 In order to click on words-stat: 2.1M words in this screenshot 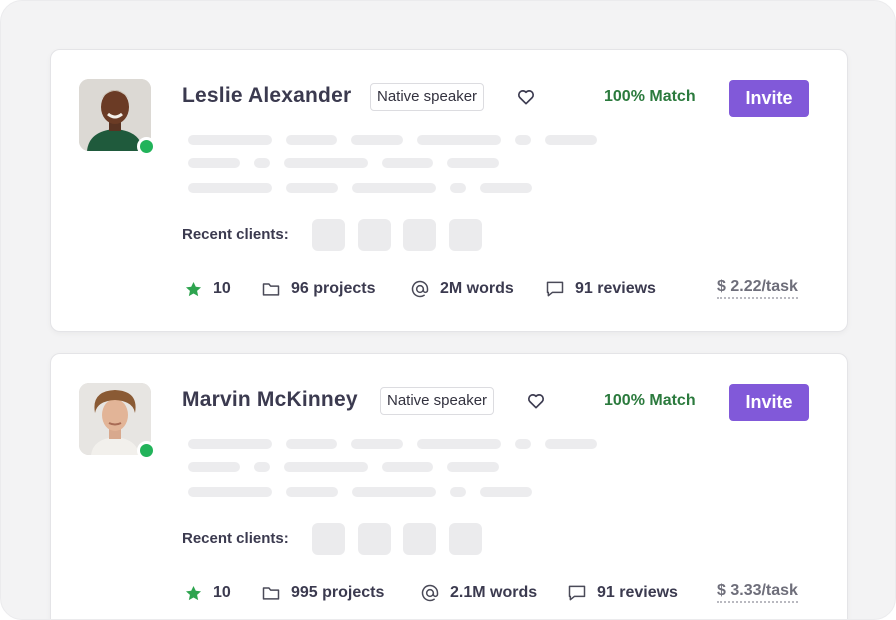, I will do `click(478, 593)`.